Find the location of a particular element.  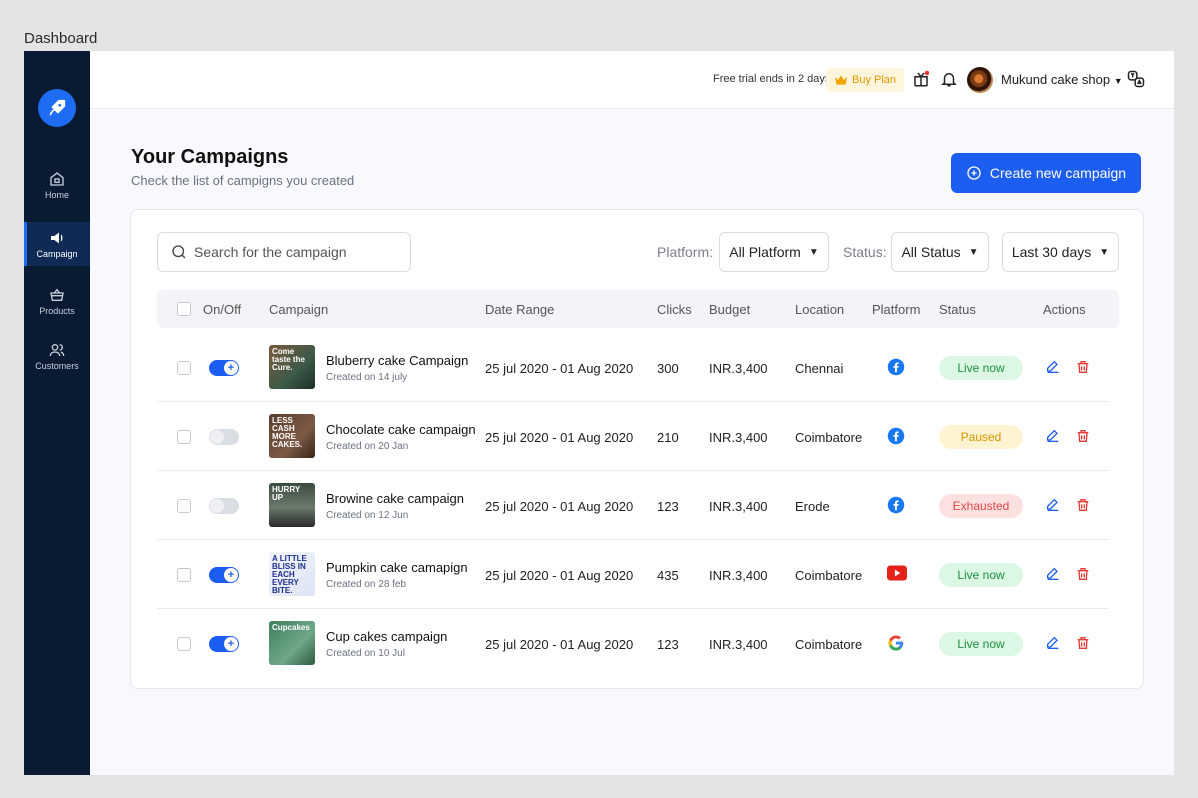

status-filter-select: All Status ▼ is located at coordinates (940, 252).